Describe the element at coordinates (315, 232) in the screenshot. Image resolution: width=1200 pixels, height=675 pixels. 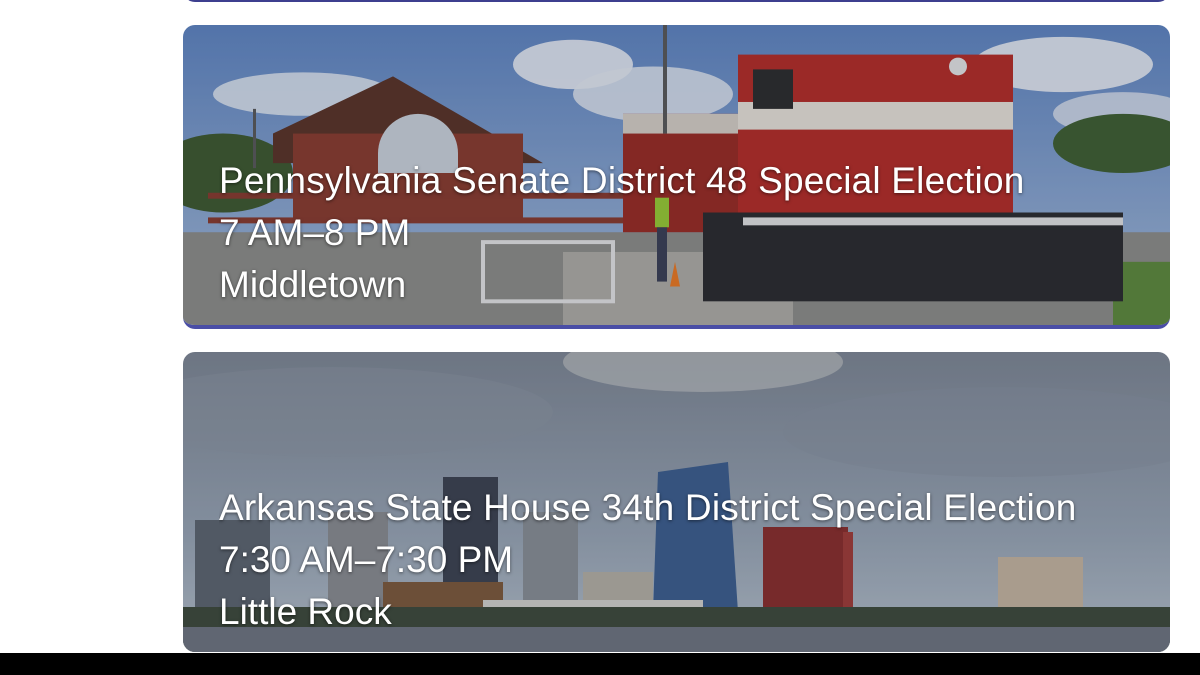
I see `event-time: 7 AM–8 PM` at that location.